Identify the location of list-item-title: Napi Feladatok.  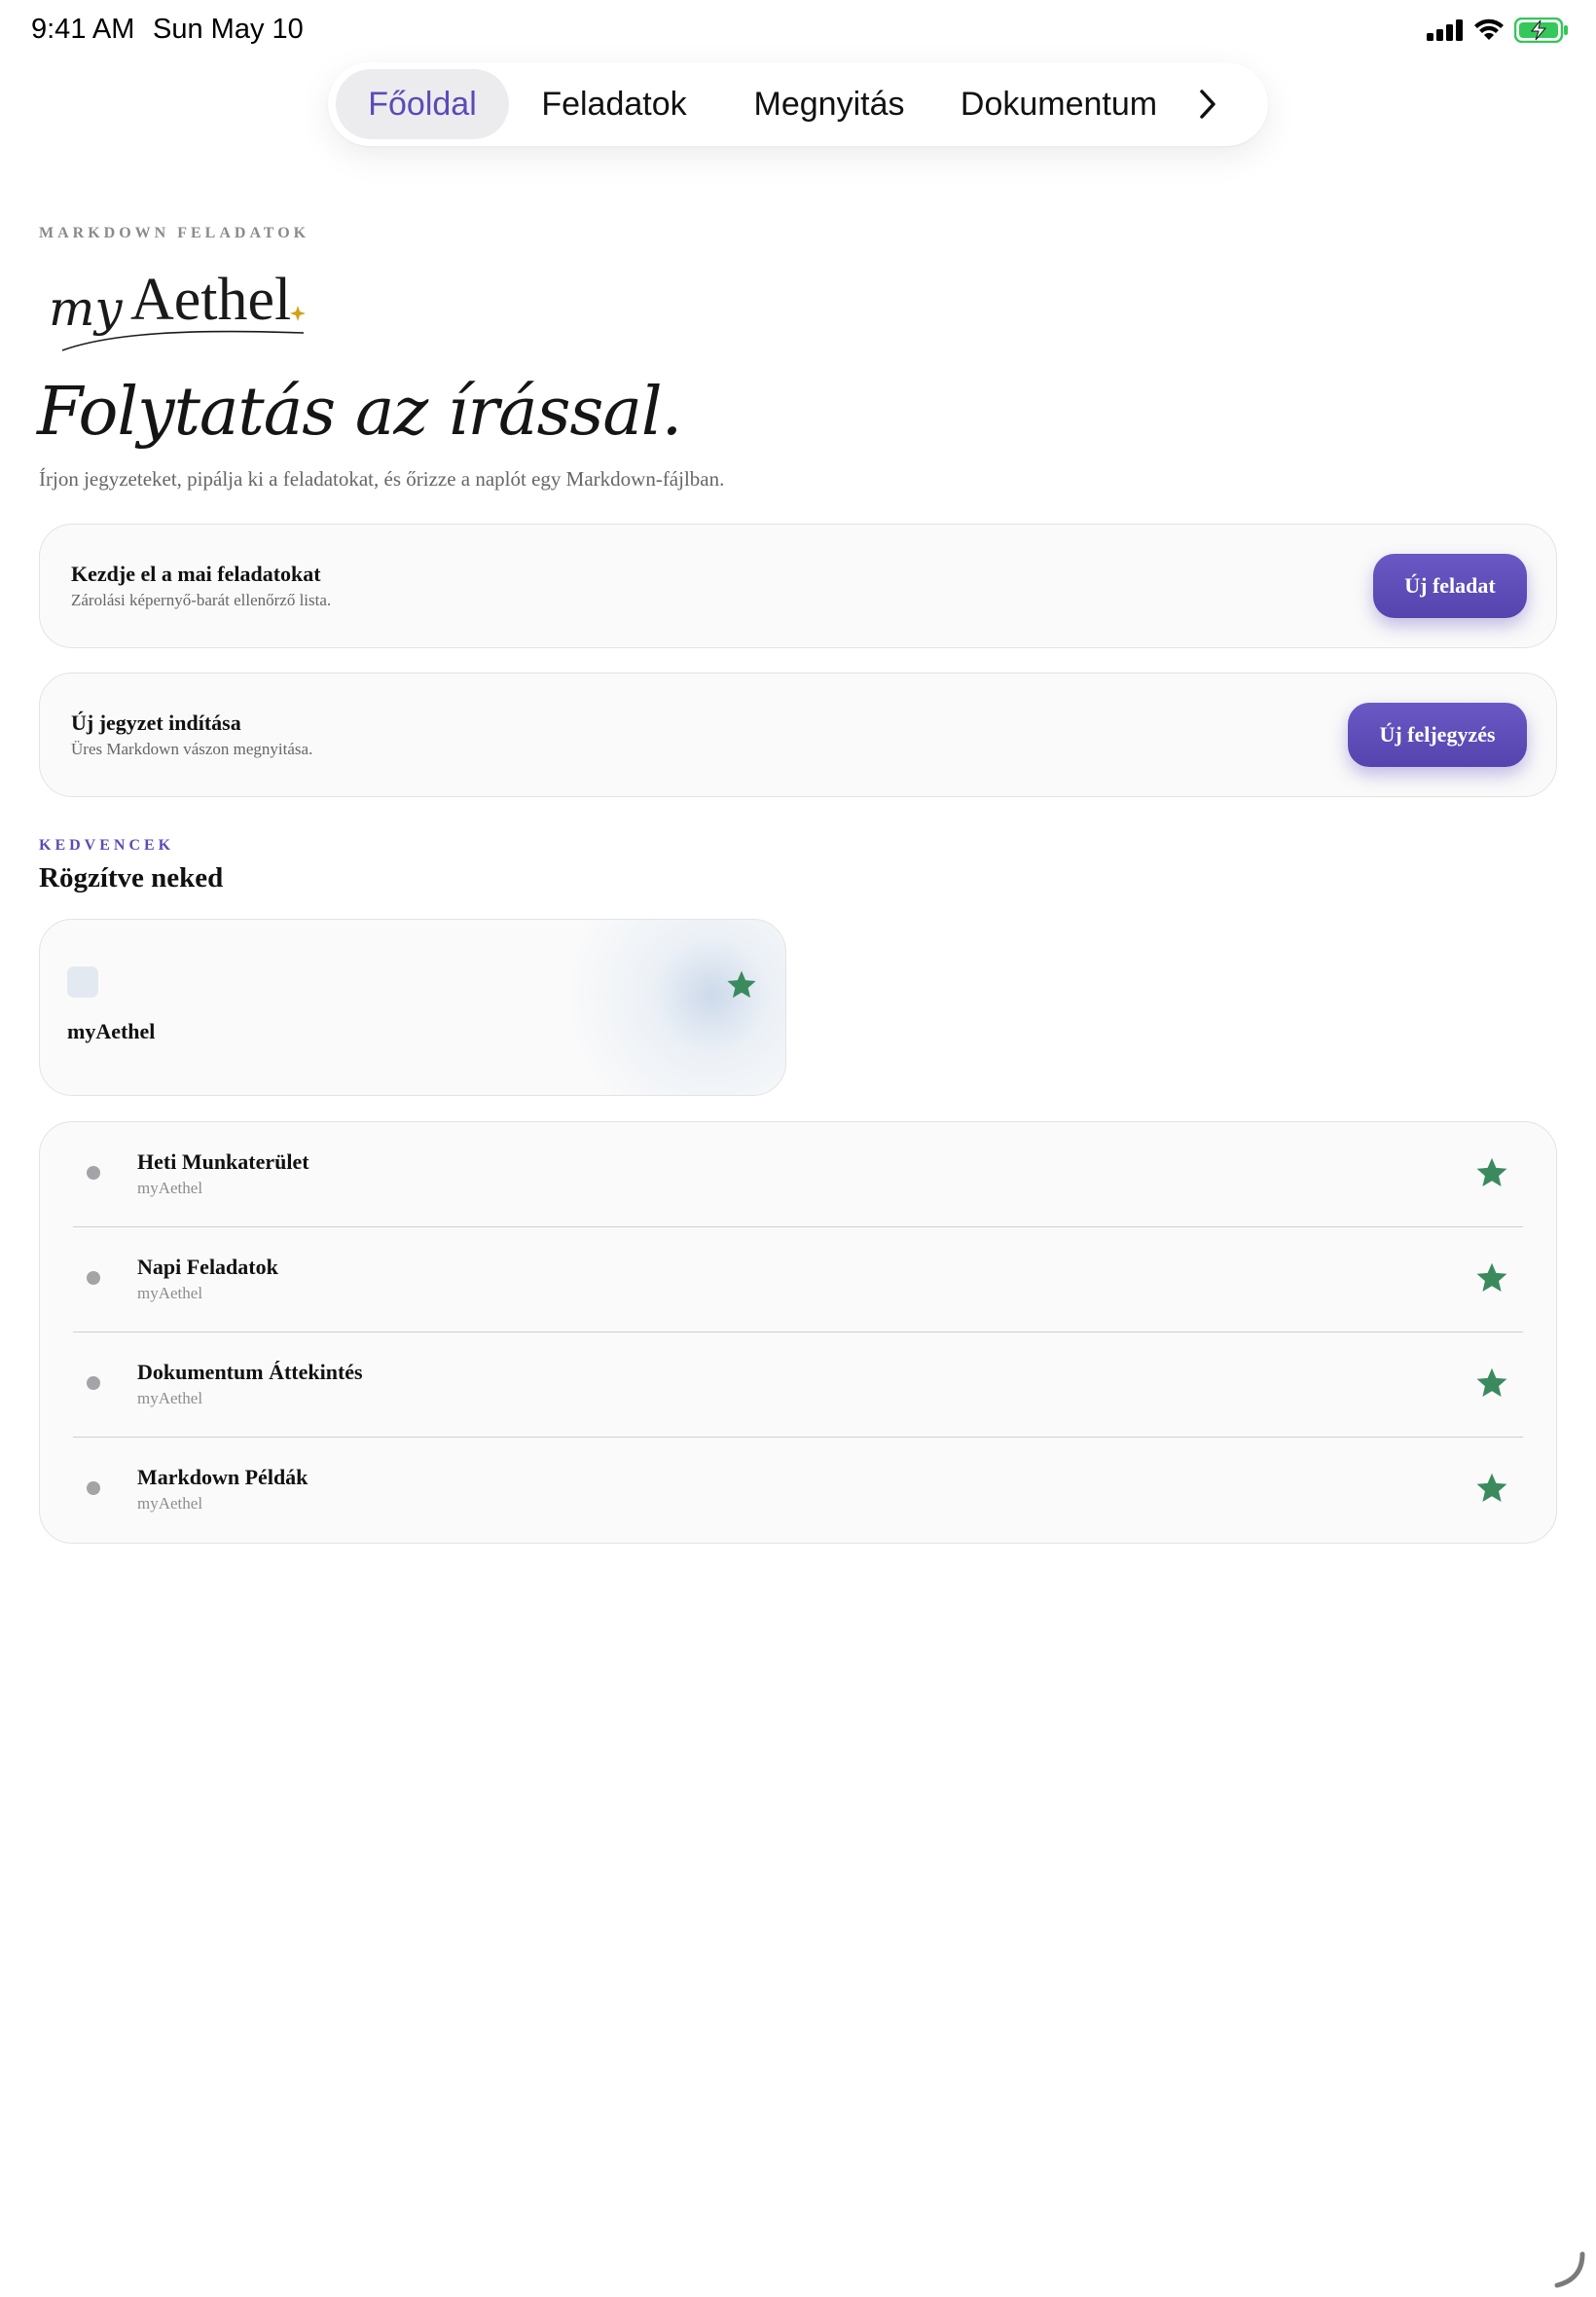
(207, 1267).